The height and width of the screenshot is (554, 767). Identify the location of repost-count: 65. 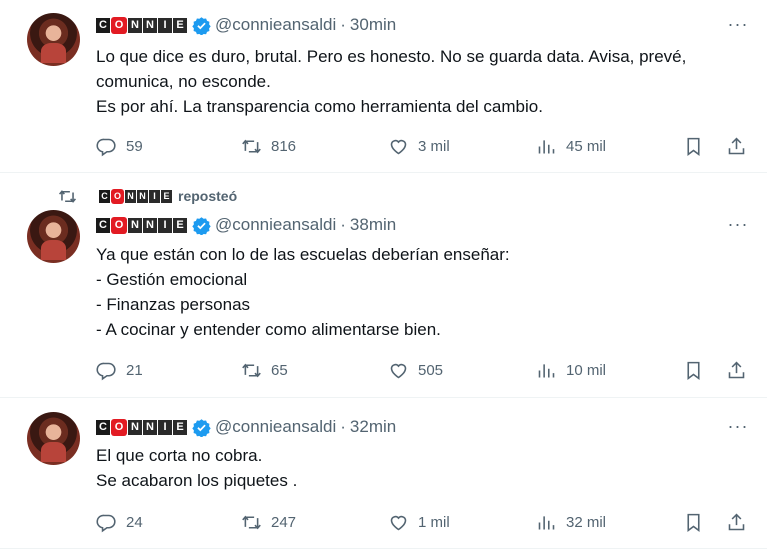
(279, 370).